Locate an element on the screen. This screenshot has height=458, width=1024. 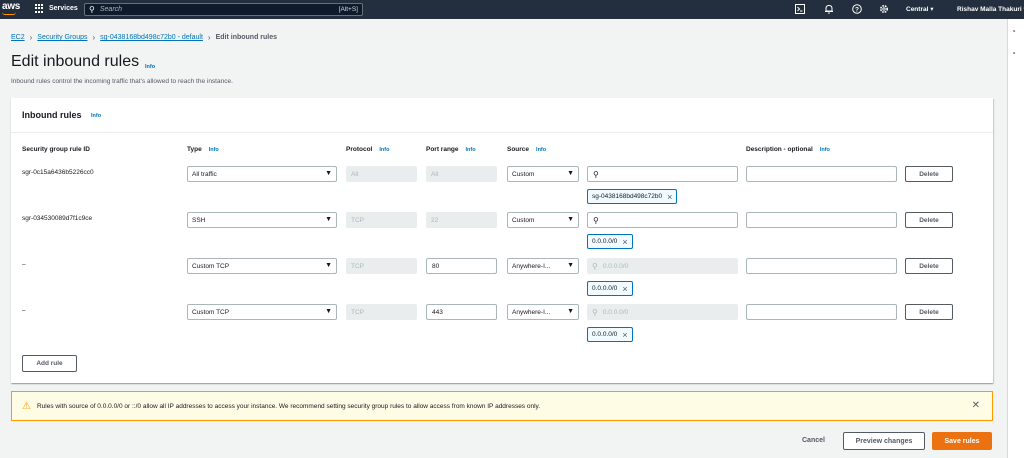
region-selector: Central ▾ is located at coordinates (919, 9).